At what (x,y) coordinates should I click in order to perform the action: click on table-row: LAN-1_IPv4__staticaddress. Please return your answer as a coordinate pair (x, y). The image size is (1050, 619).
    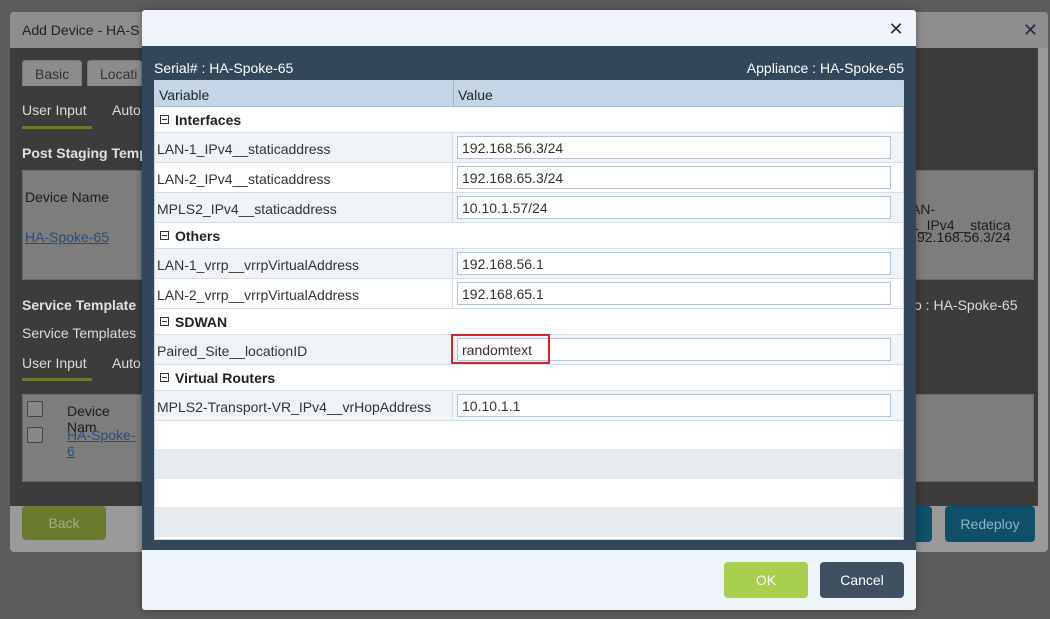
    Looking at the image, I should click on (529, 148).